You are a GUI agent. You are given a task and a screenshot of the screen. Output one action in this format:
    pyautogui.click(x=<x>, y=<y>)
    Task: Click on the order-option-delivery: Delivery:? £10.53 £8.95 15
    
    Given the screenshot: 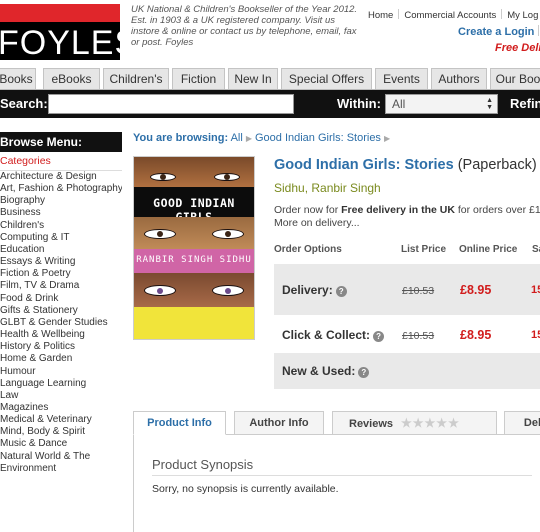 What is the action you would take?
    pyautogui.click(x=407, y=290)
    